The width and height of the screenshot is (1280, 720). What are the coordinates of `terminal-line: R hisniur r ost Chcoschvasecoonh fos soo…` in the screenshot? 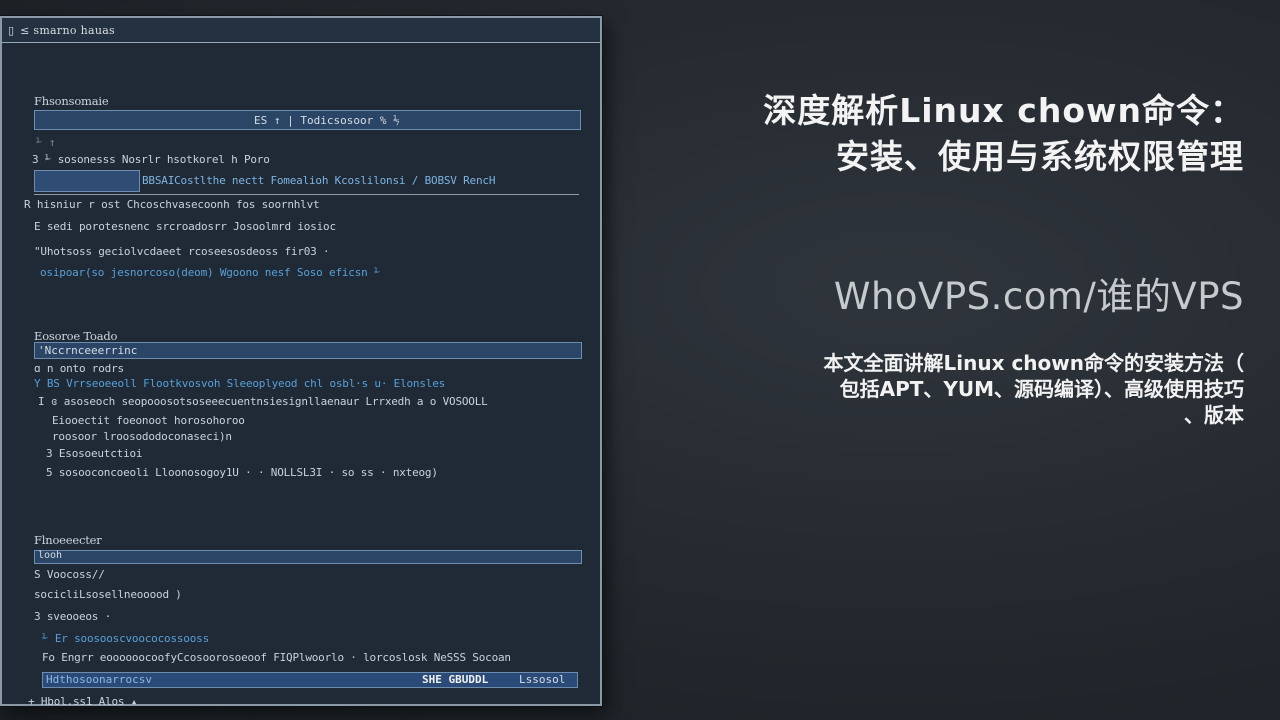 It's located at (172, 204).